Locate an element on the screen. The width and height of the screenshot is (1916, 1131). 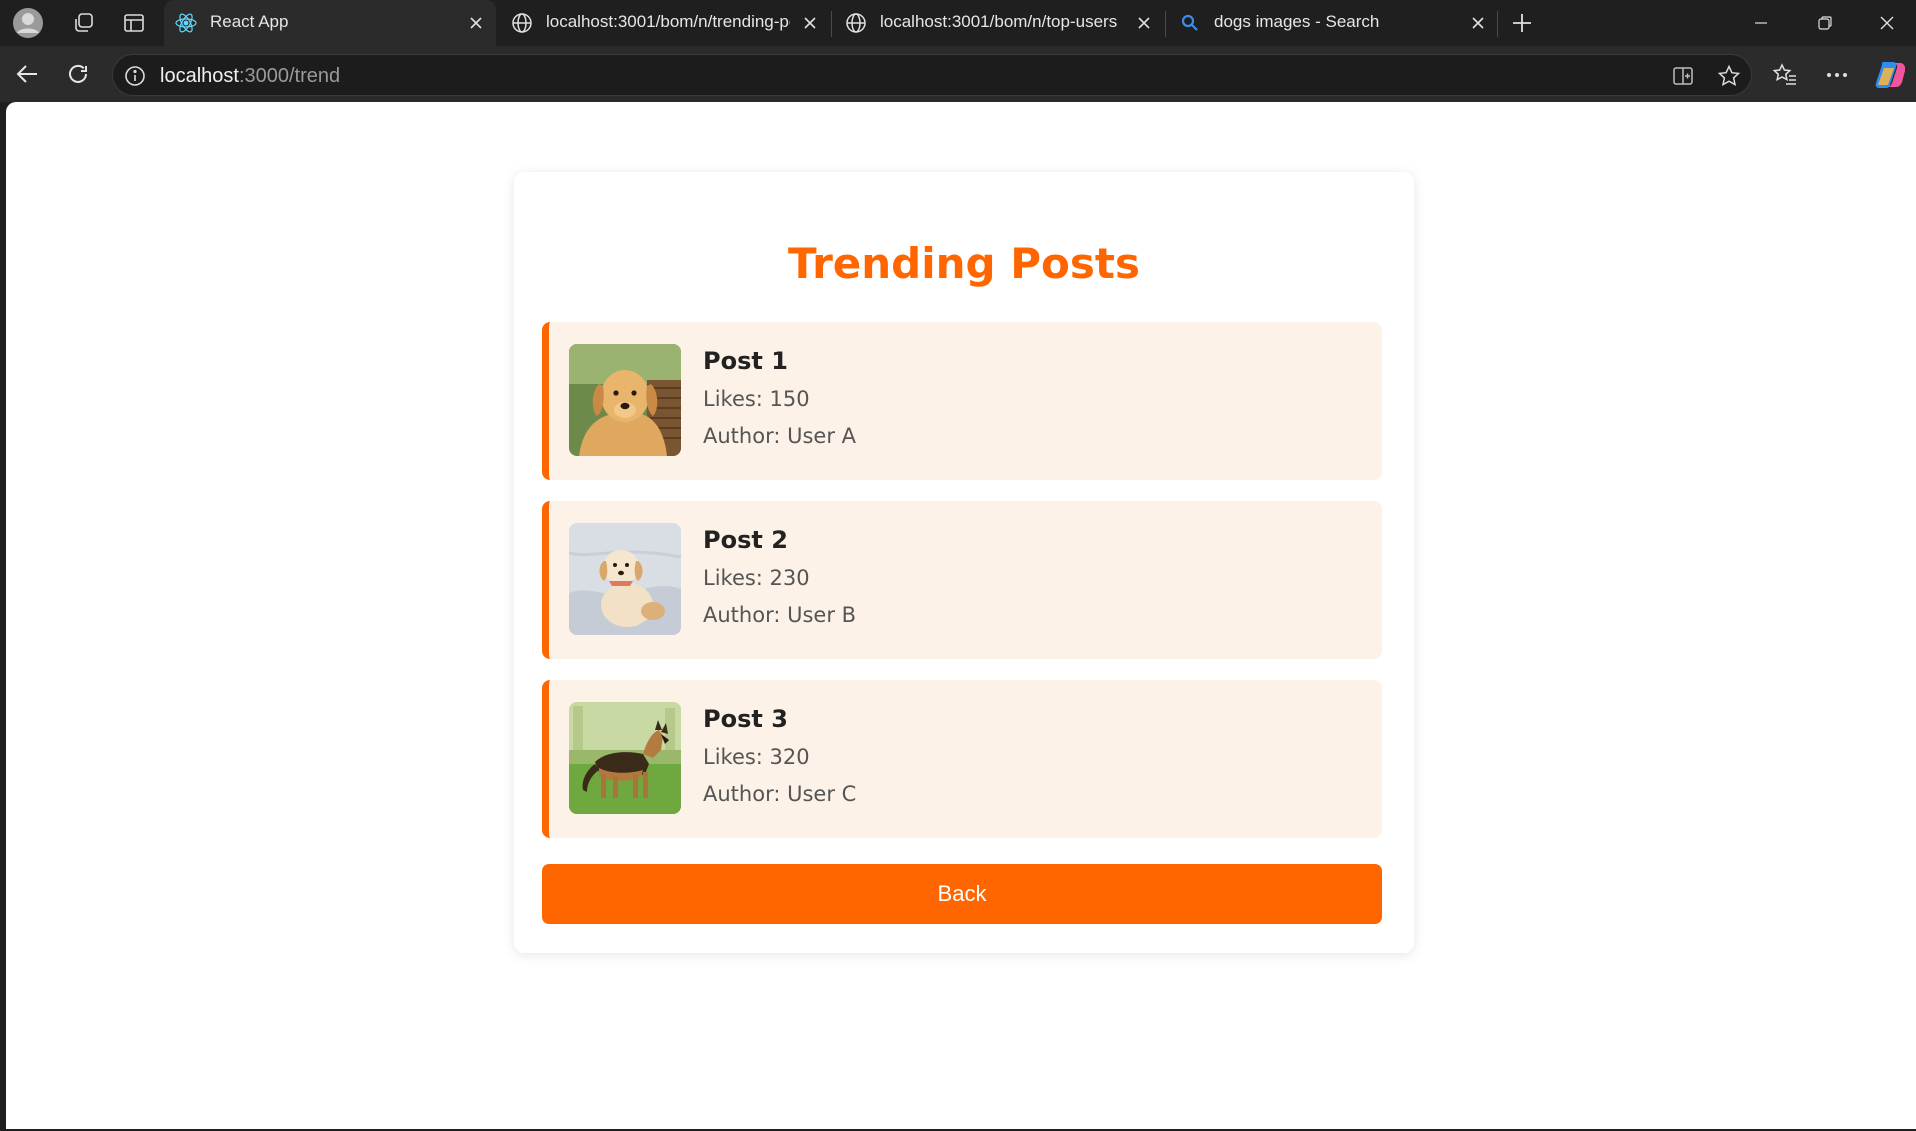
post-card: Post 1 Likes: 150 Author: User A is located at coordinates (962, 401).